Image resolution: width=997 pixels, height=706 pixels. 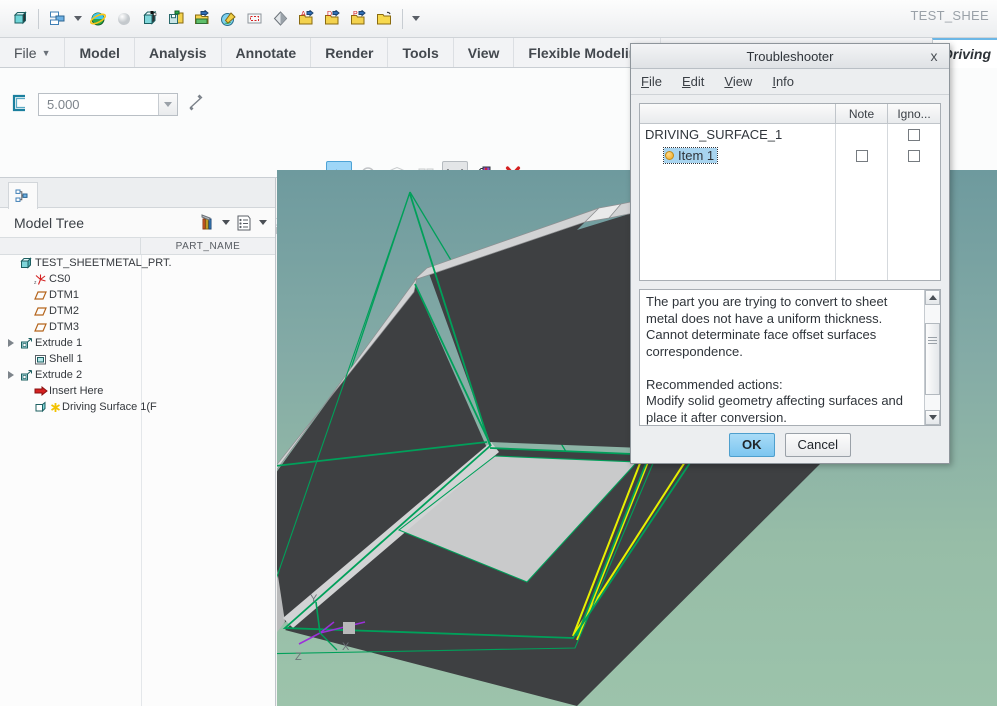 I want to click on globe-orbit-icon, so click(x=98, y=19).